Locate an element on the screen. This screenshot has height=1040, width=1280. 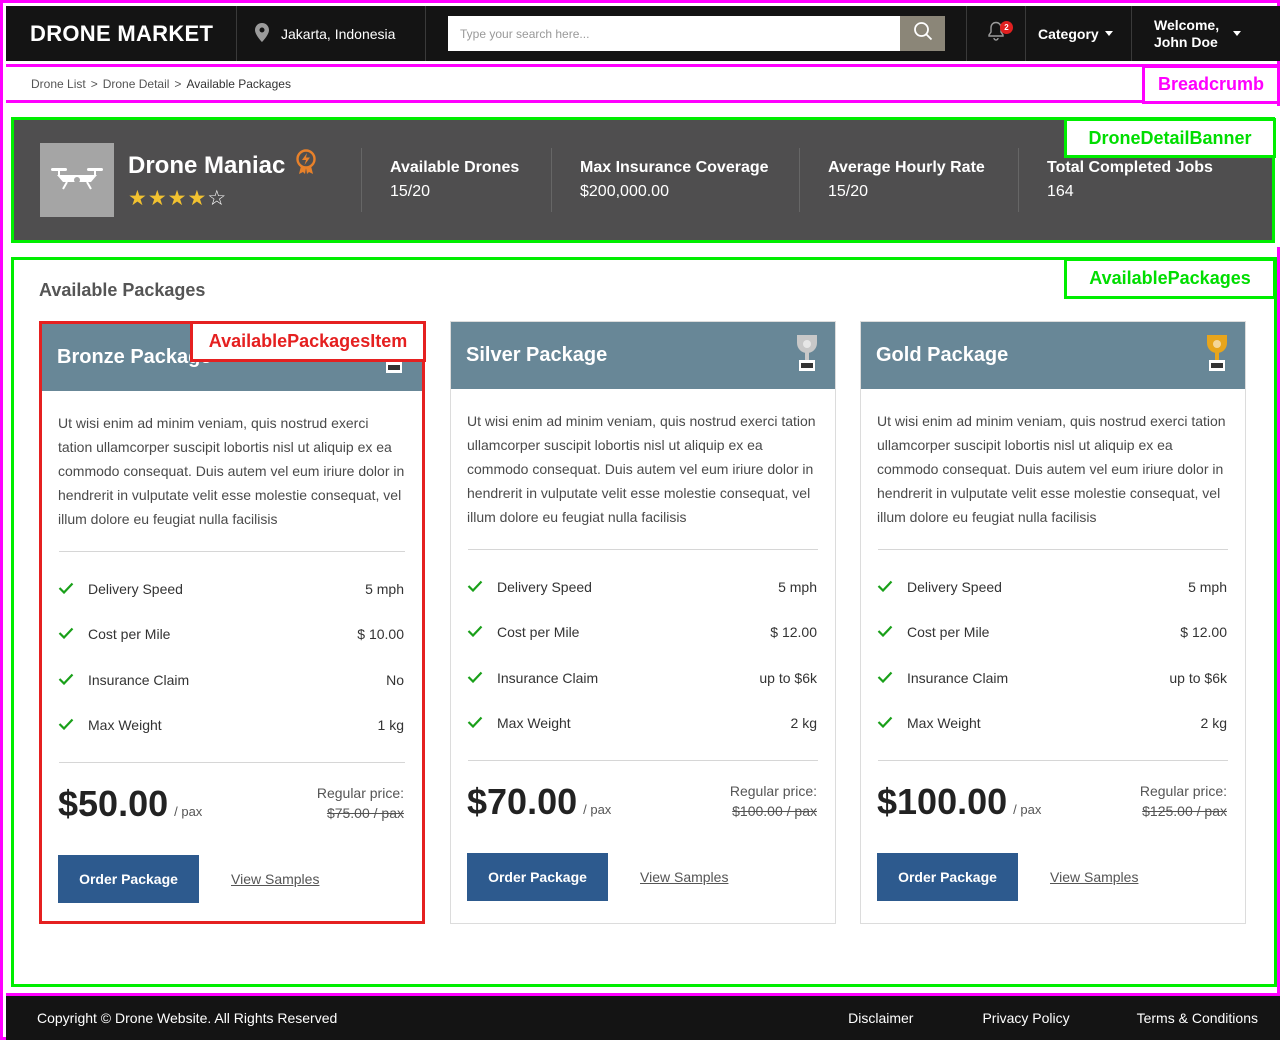
feature-value: 1 kg is located at coordinates (390, 725).